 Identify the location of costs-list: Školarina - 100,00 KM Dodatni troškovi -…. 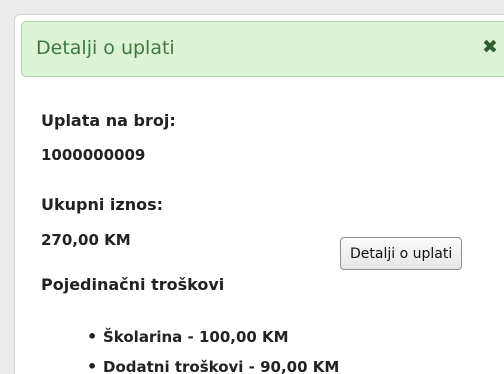
(213, 348).